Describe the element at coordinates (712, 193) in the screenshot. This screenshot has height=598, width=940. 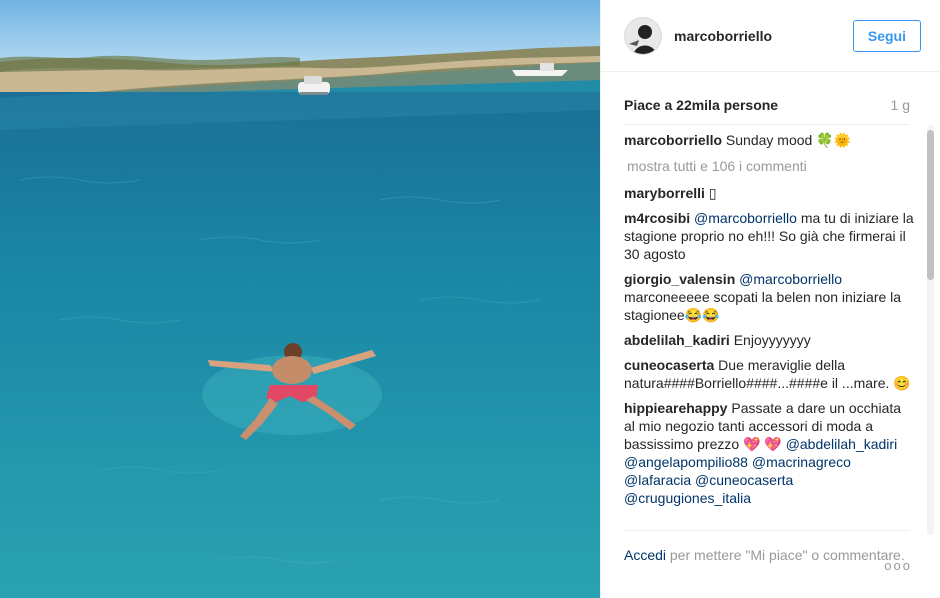
I see `comment-text: ▯` at that location.